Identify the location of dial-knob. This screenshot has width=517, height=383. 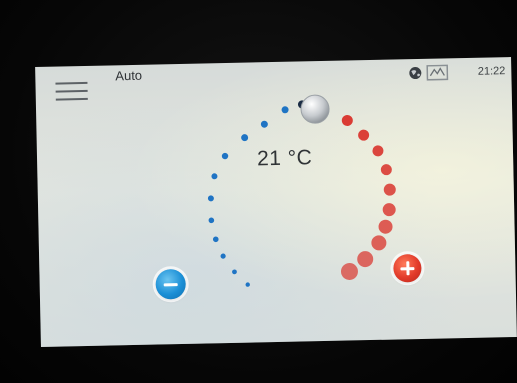
(315, 109).